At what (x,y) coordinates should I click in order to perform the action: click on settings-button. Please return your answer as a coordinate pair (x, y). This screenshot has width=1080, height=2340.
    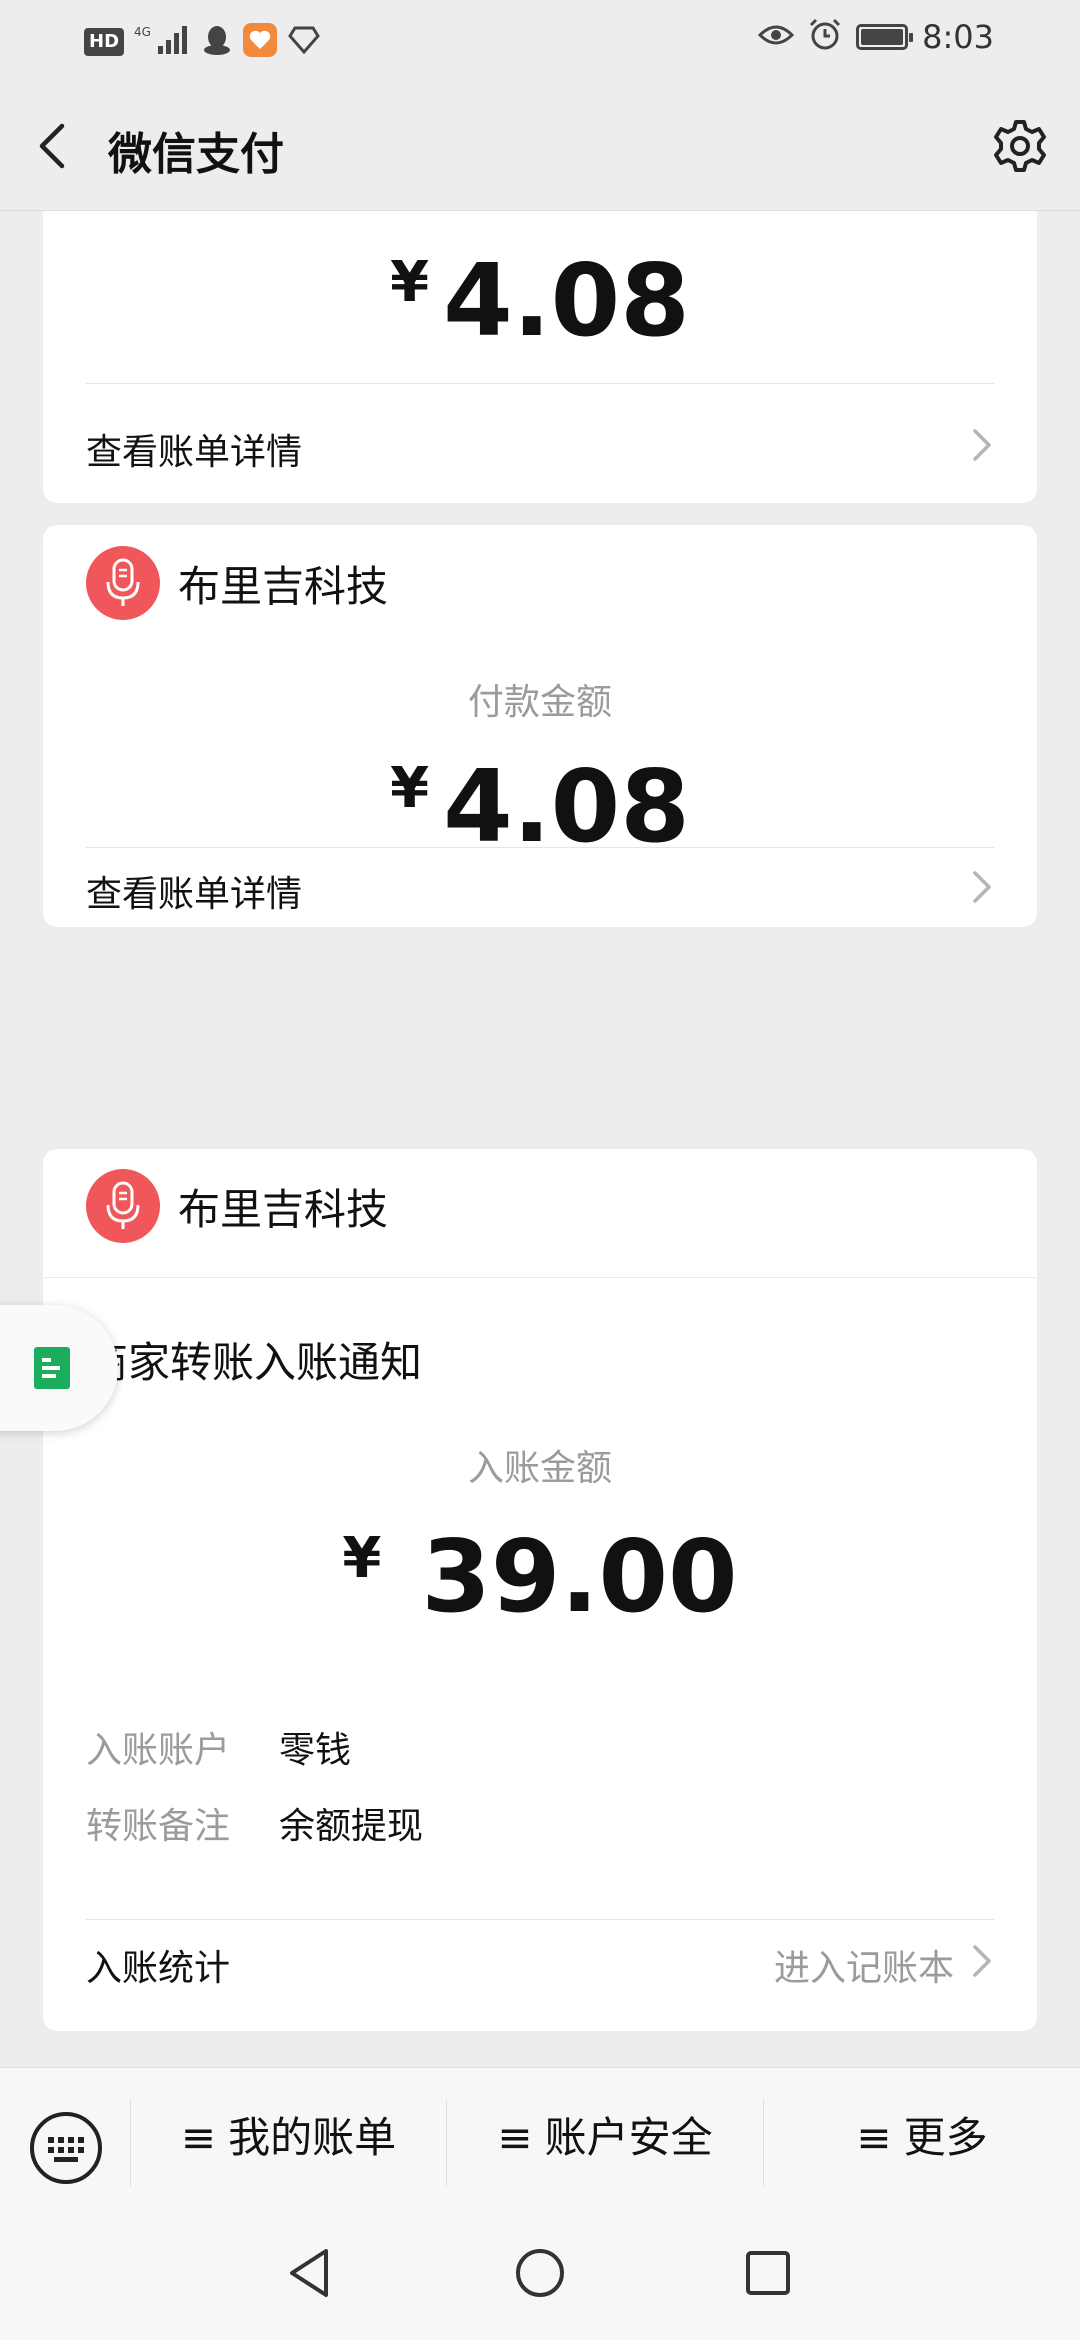
    Looking at the image, I should click on (1020, 146).